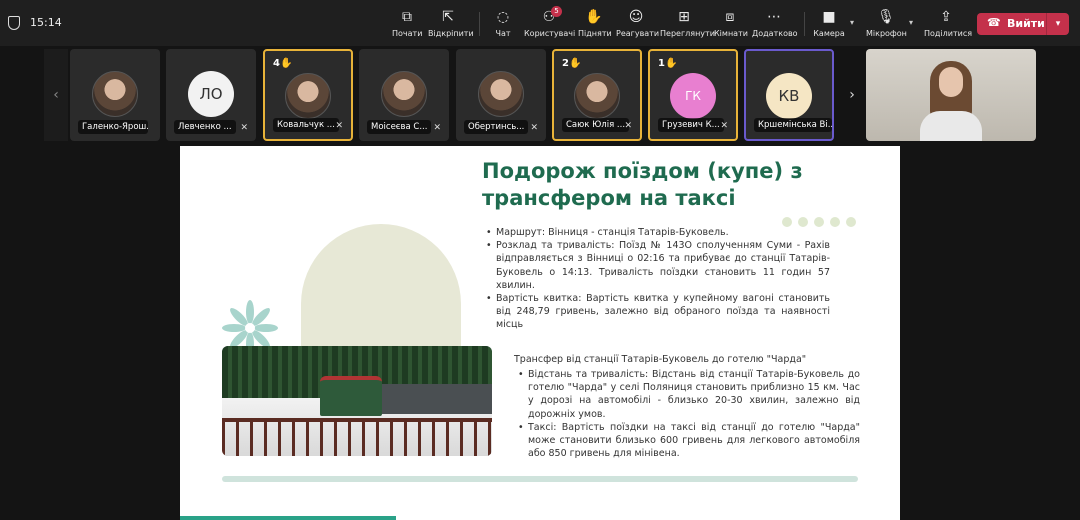  I want to click on raised-hand-indicator: 1✋, so click(668, 63).